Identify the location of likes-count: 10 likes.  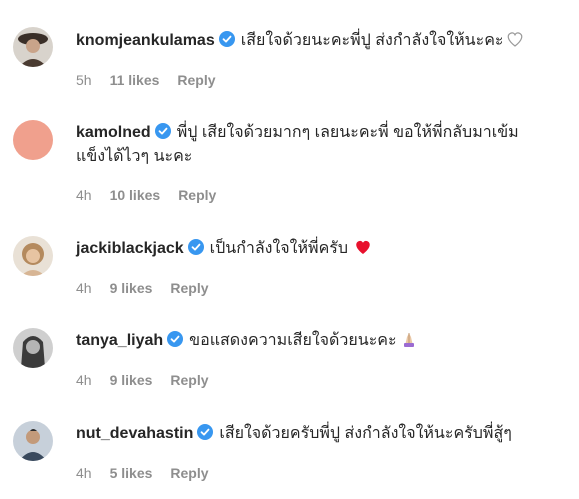
(135, 195).